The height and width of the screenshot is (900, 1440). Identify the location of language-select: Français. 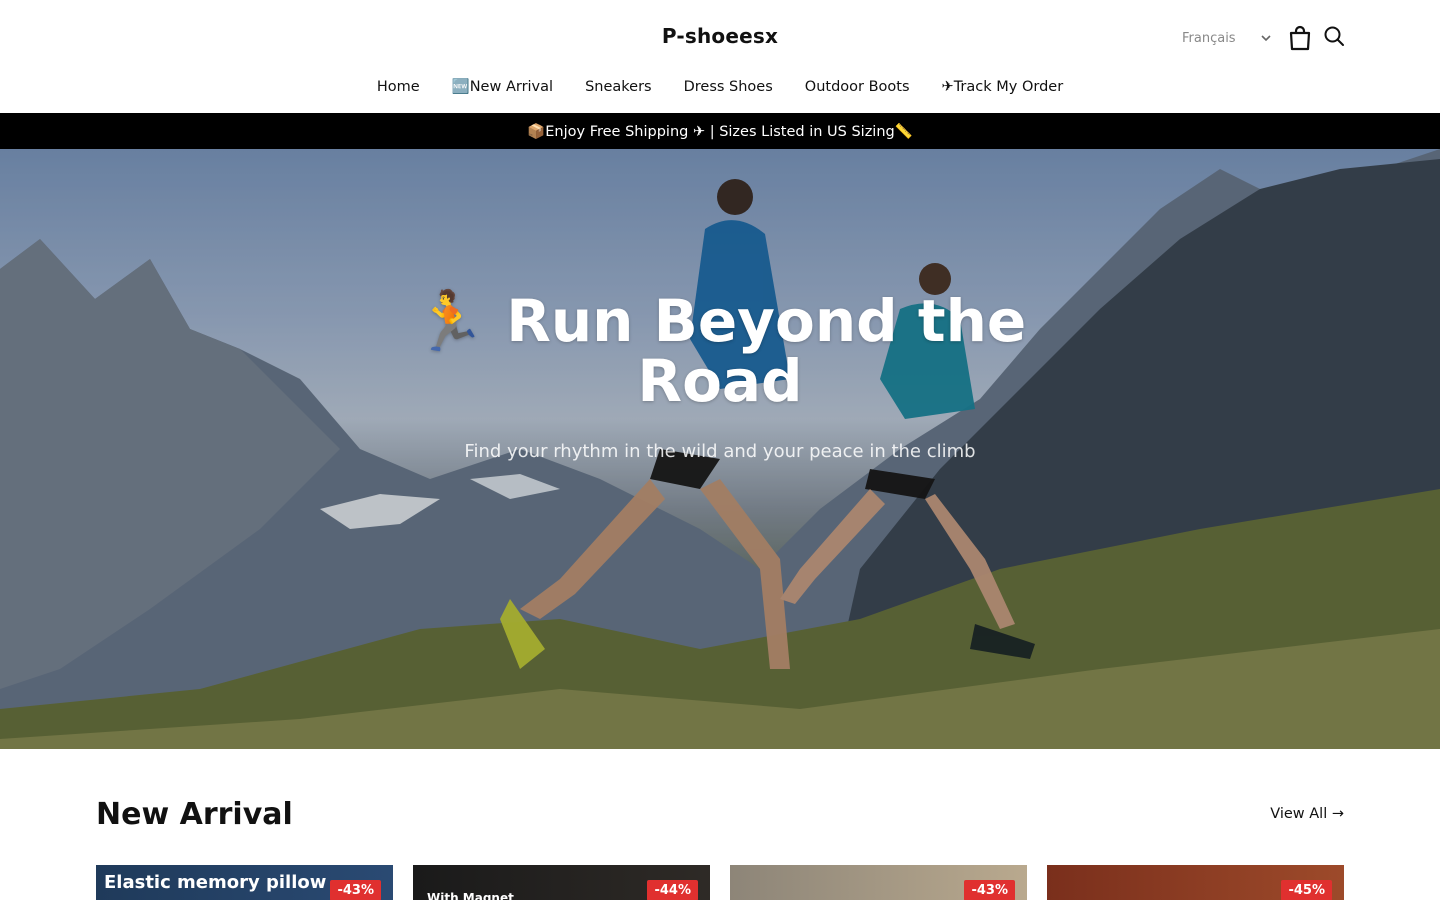
(1224, 38).